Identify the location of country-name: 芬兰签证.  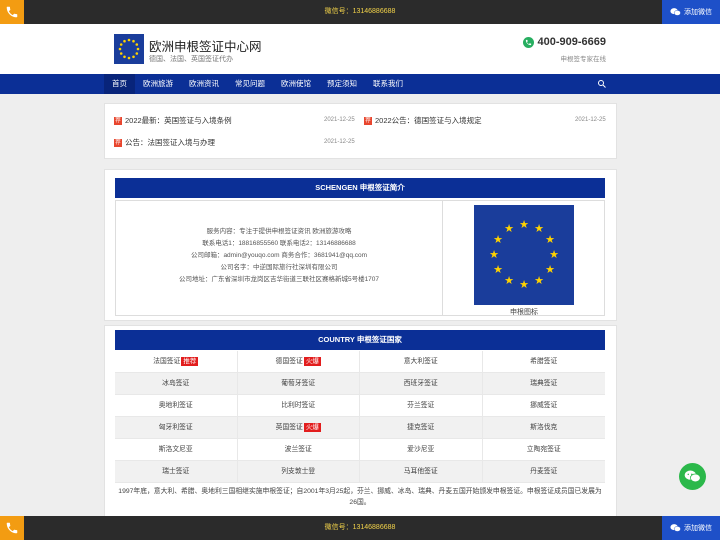
(421, 405).